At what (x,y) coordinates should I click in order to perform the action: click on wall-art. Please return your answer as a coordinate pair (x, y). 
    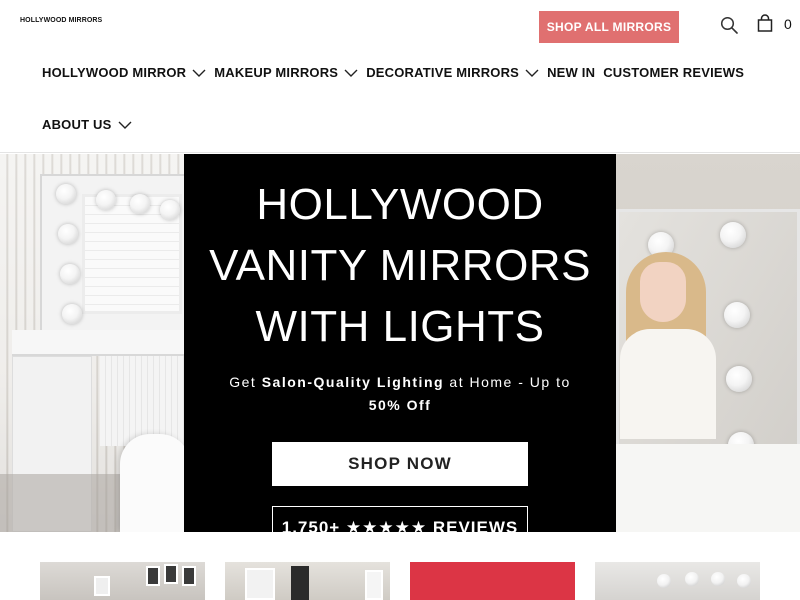
    Looking at the image, I should click on (374, 585).